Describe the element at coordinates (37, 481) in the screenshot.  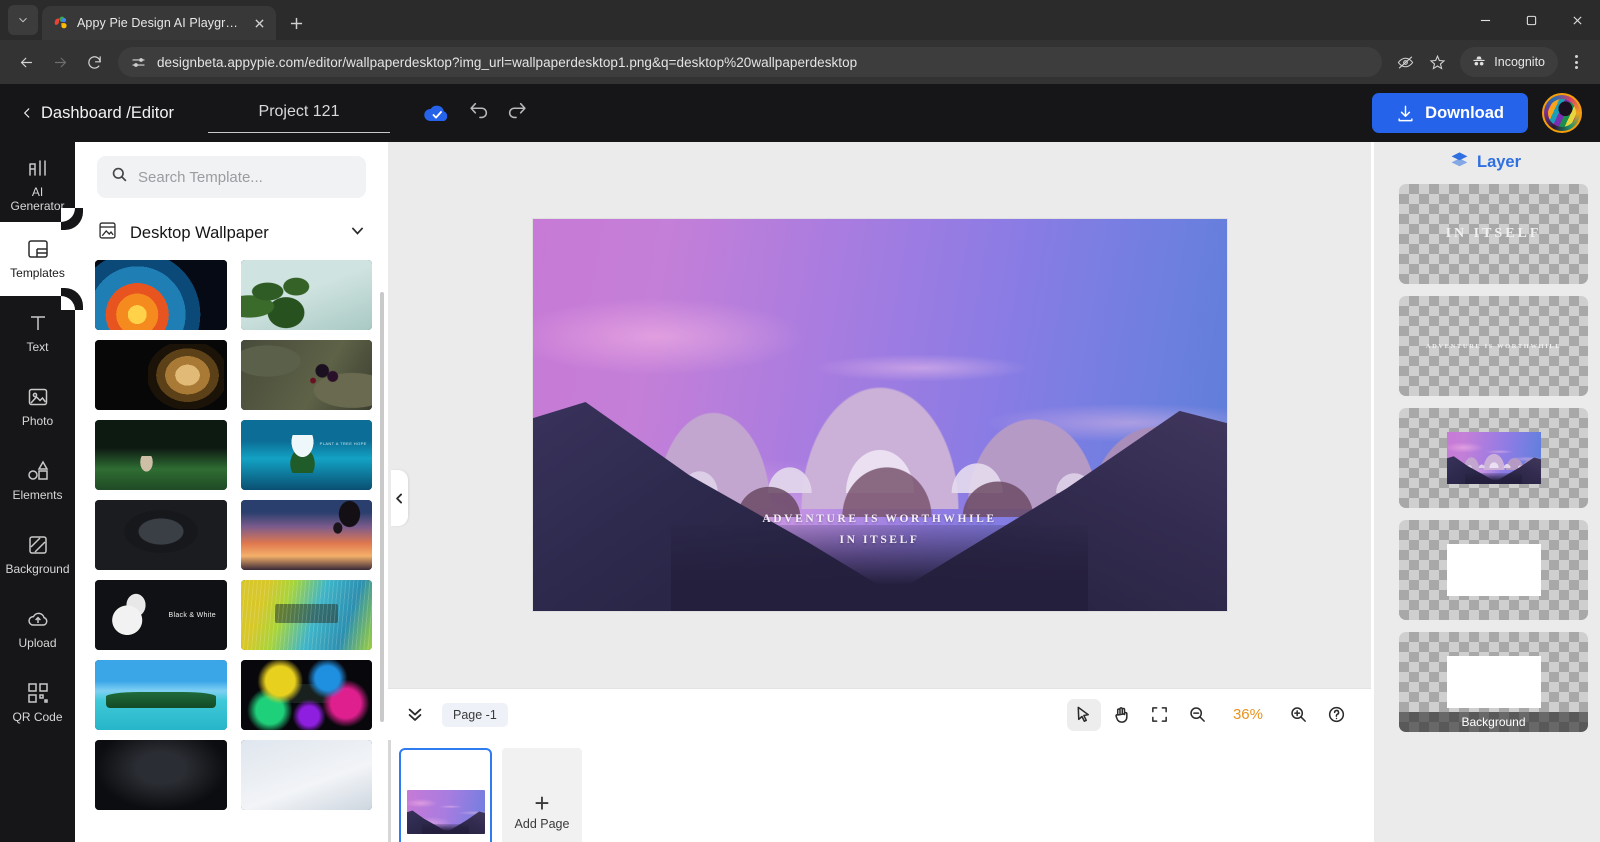
I see `sidebar-item-elements: Elements` at that location.